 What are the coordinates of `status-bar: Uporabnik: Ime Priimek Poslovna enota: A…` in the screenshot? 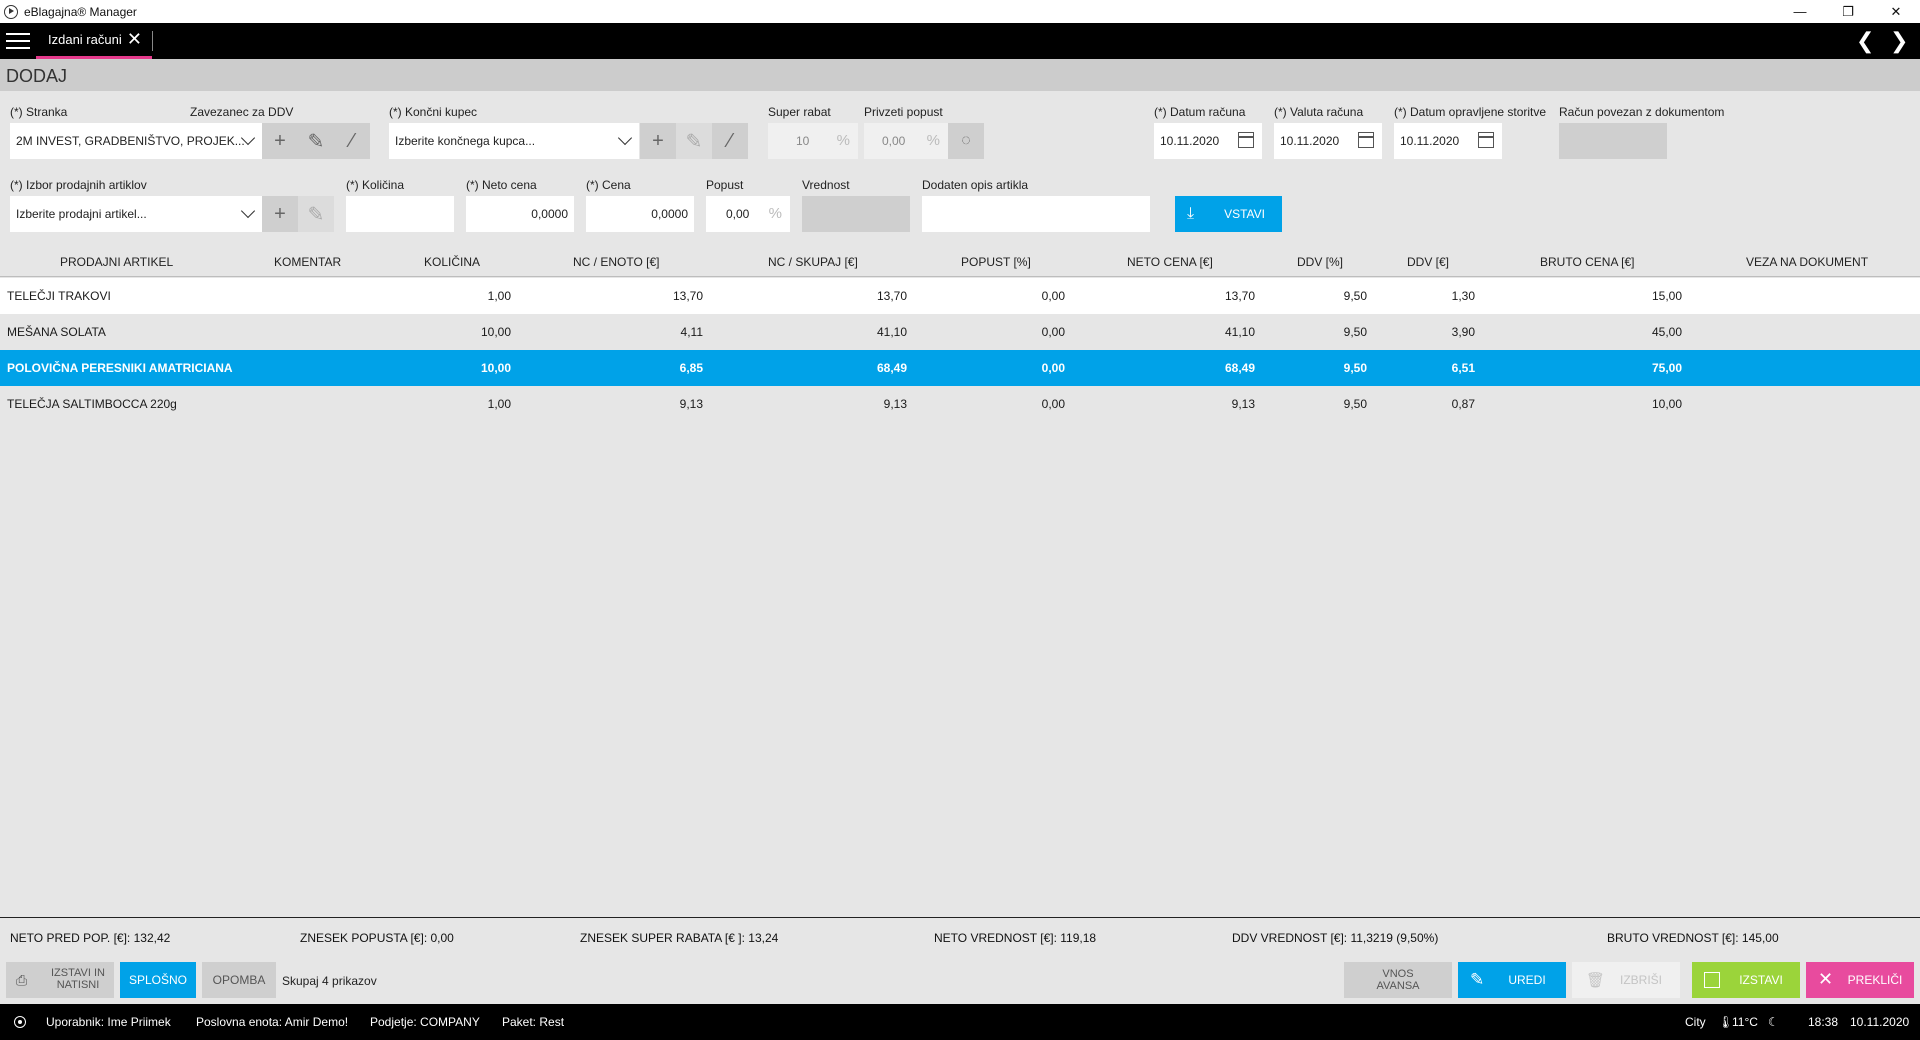 It's located at (960, 1022).